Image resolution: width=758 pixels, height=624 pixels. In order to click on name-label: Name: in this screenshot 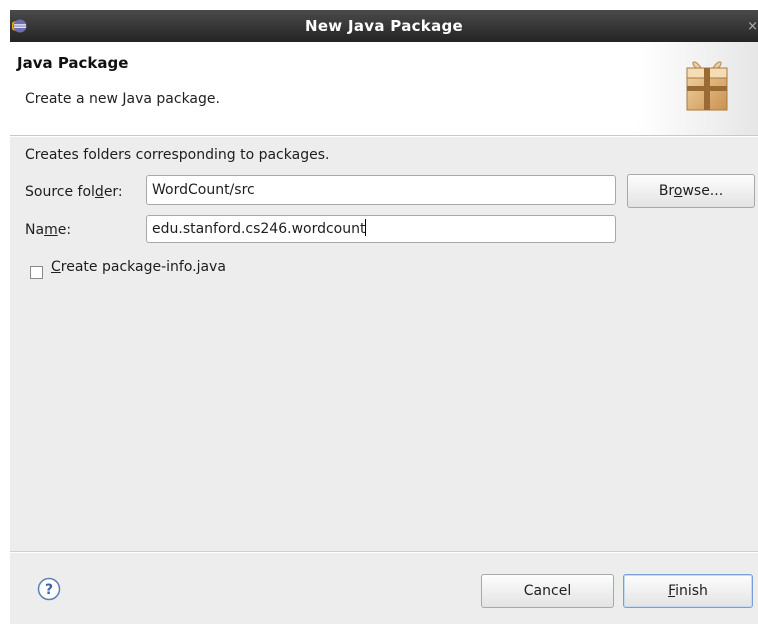, I will do `click(48, 230)`.